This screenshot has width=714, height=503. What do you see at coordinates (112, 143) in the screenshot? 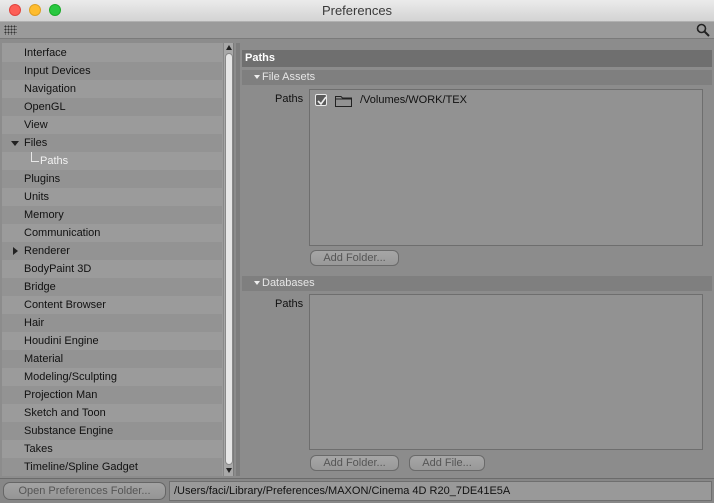
I see `tree-item: Files` at bounding box center [112, 143].